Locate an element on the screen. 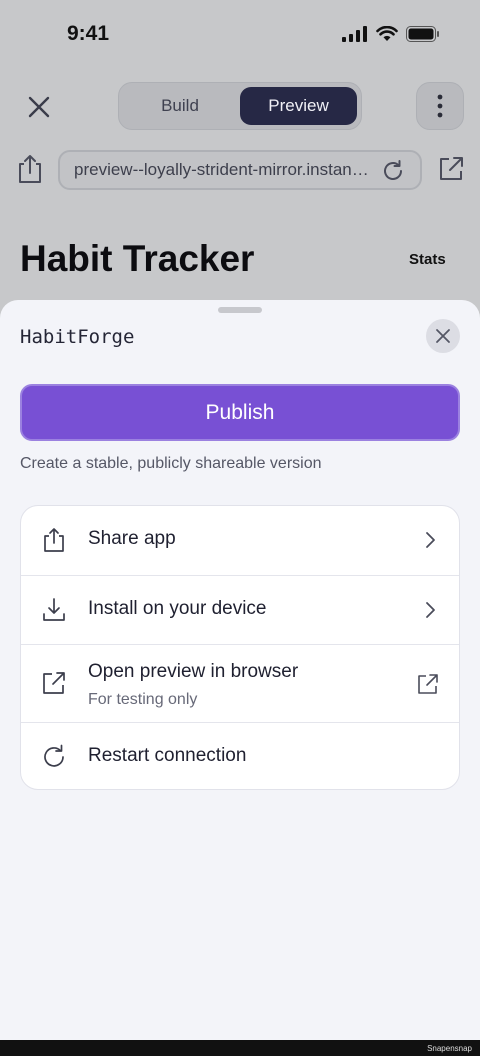 This screenshot has height=1056, width=480. list-item-label: Open preview in browser is located at coordinates (193, 671).